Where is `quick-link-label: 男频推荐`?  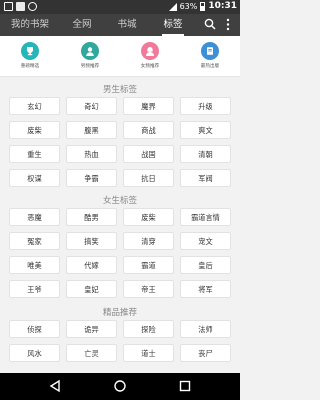 quick-link-label: 男频推荐 is located at coordinates (90, 66).